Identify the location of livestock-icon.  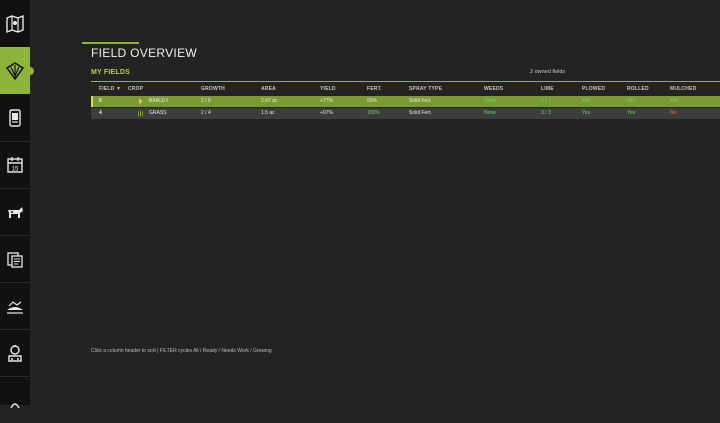
(15, 212).